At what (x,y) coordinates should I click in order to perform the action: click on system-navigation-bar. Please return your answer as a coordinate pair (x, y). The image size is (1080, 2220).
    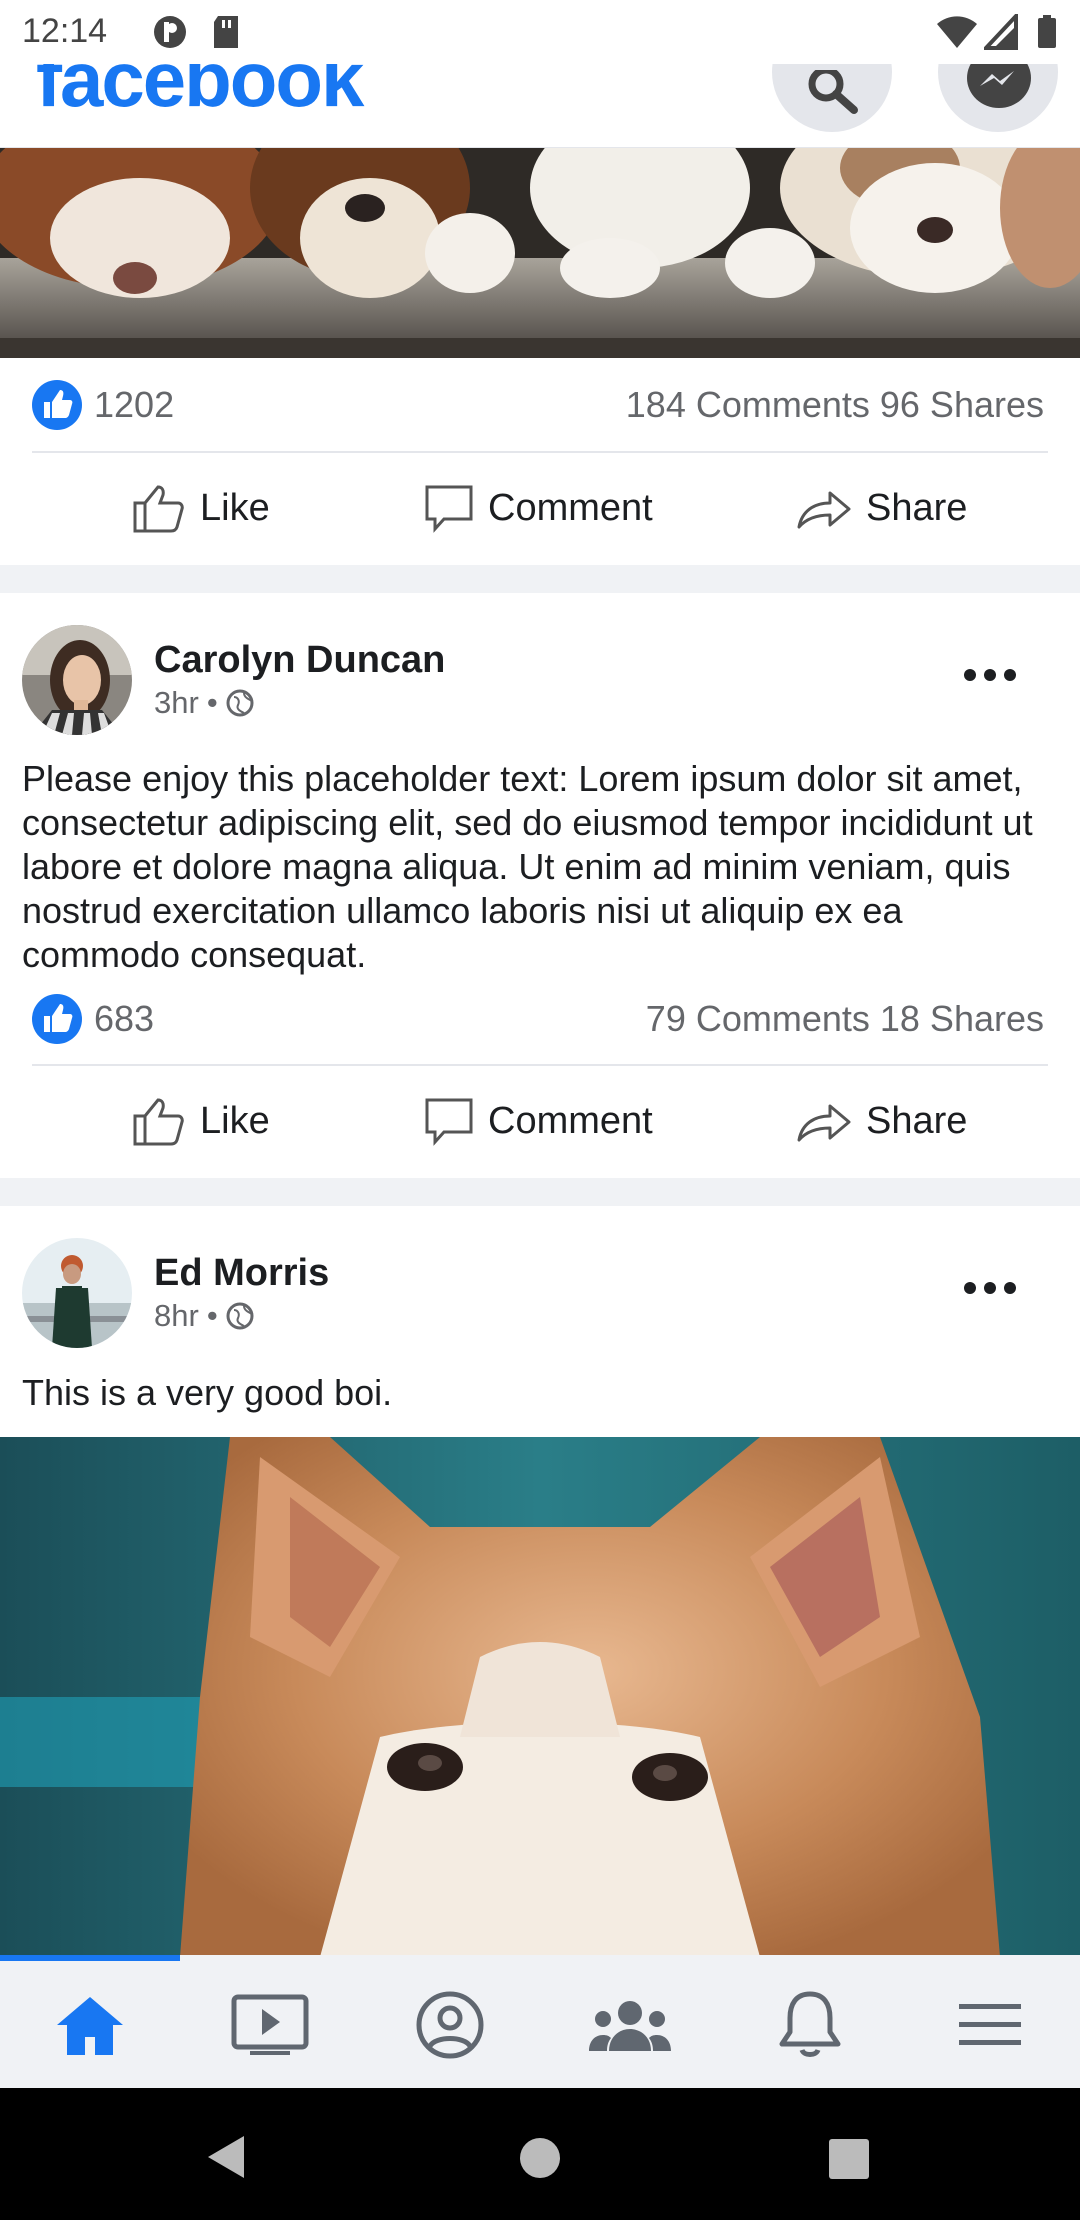
    Looking at the image, I should click on (540, 2154).